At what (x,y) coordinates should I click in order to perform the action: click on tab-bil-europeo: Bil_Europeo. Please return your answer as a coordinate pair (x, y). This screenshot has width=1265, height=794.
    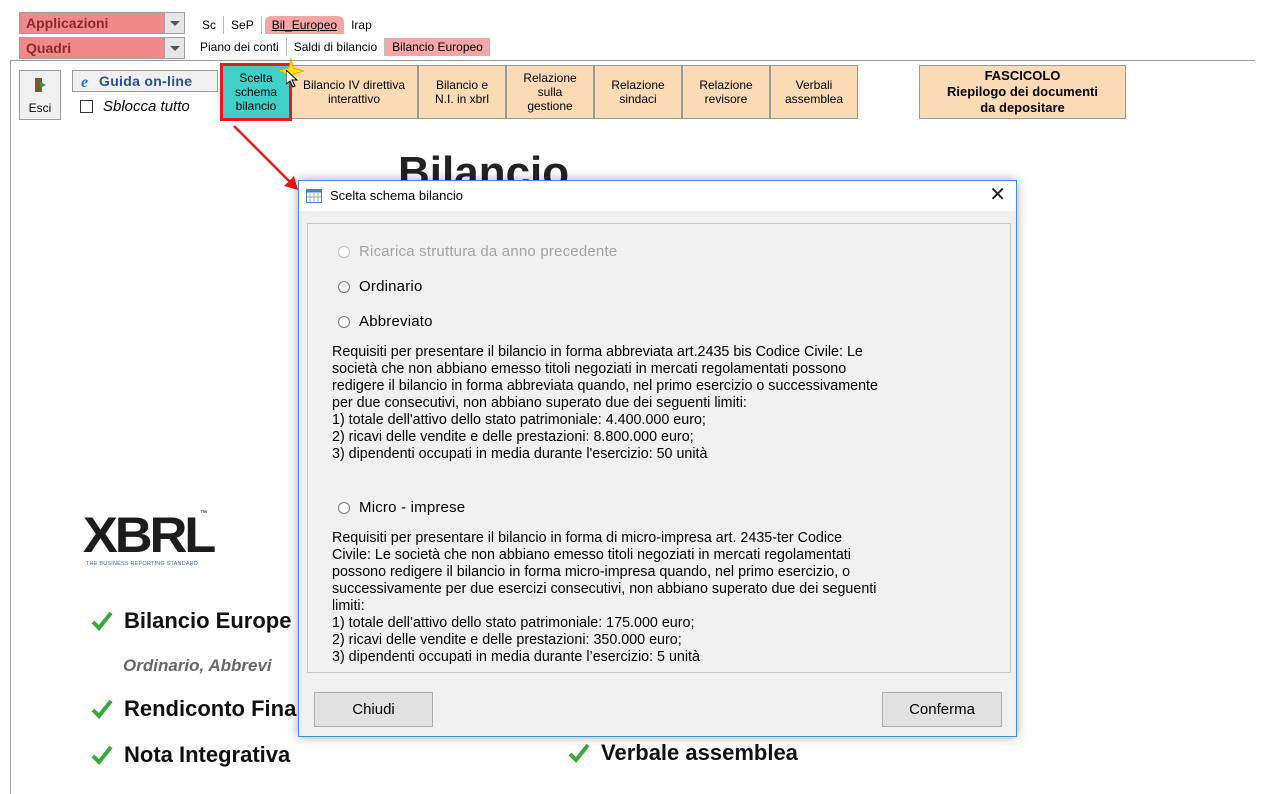
    Looking at the image, I should click on (304, 25).